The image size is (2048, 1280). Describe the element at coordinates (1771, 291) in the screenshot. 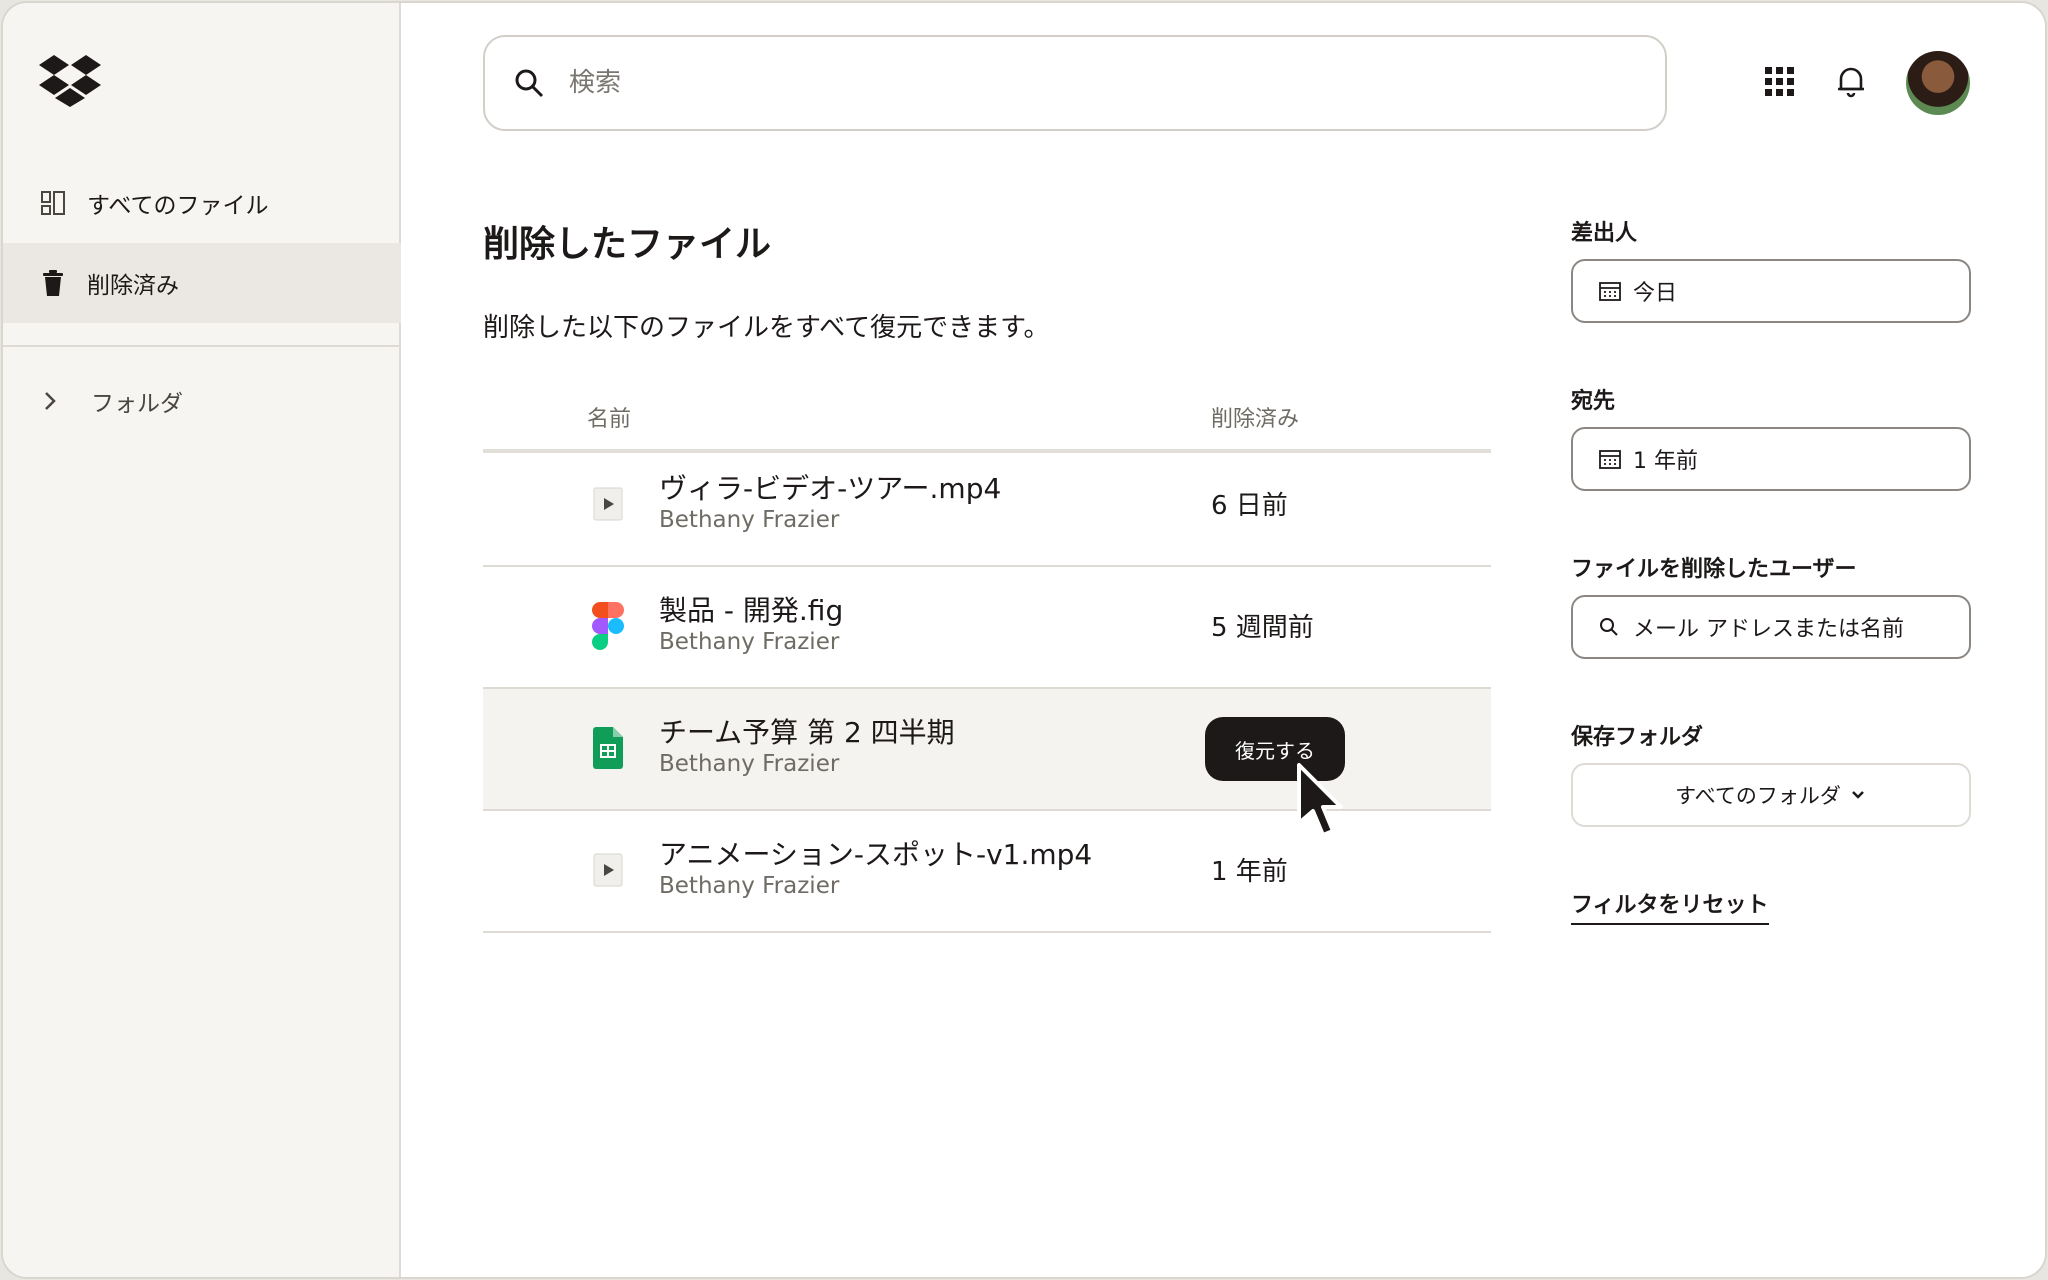

I see `filter-from-field: 今日` at that location.